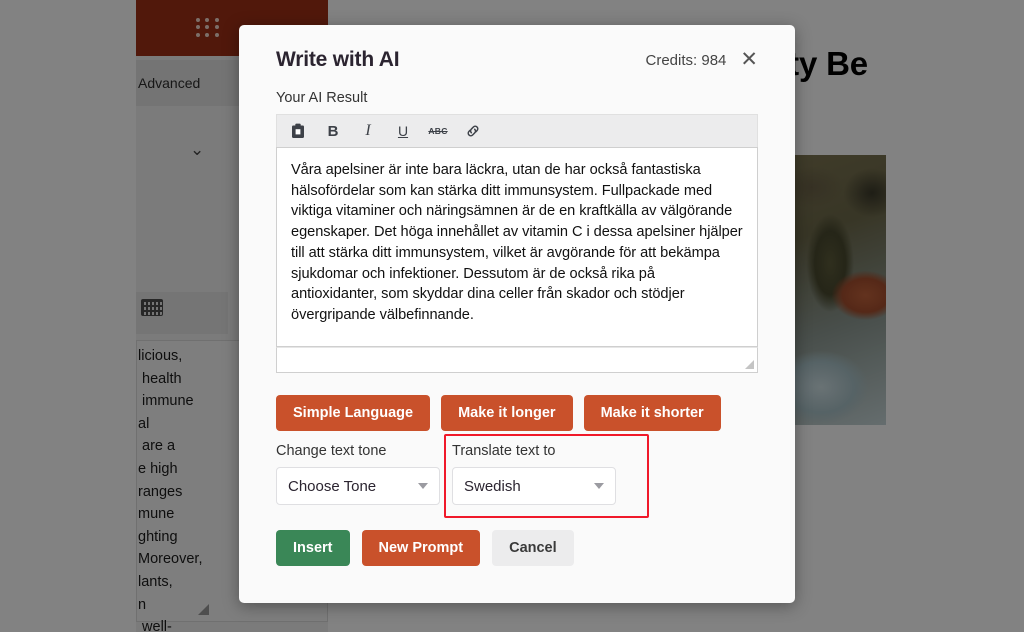 The height and width of the screenshot is (639, 1024). Describe the element at coordinates (313, 548) in the screenshot. I see `insert-button: Insert` at that location.